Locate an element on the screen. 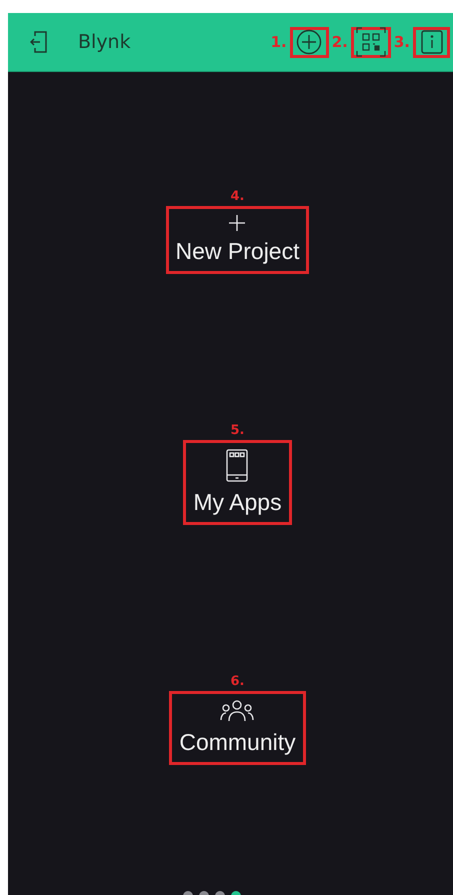 The image size is (453, 895). annotation-number: 6. is located at coordinates (237, 682).